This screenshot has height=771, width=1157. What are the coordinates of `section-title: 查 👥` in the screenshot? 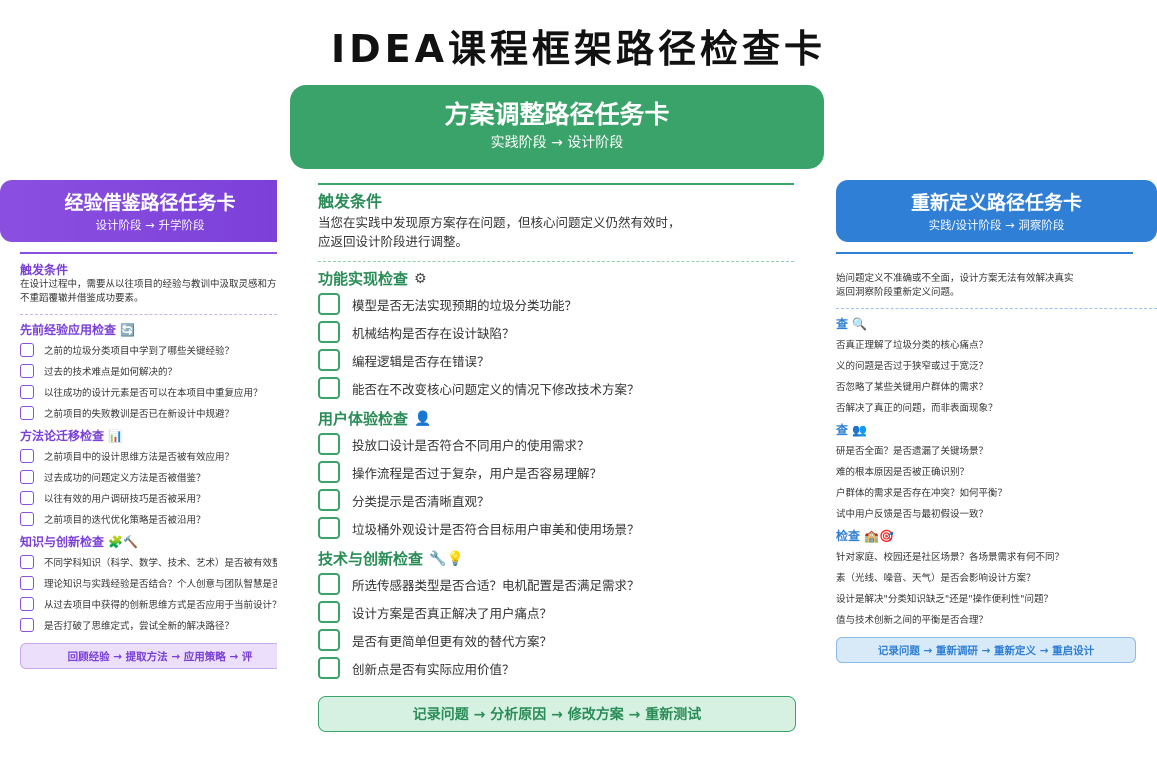 It's located at (852, 430).